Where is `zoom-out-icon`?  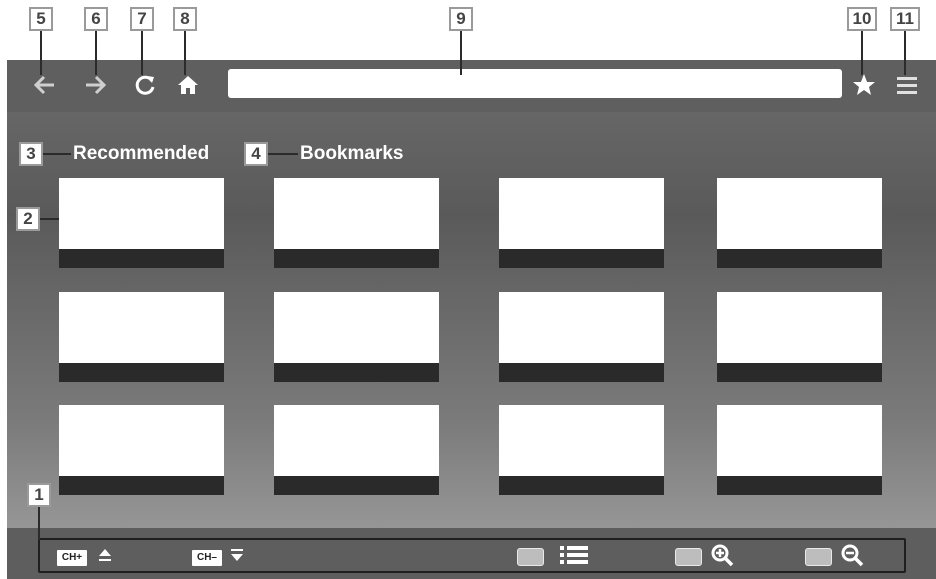
zoom-out-icon is located at coordinates (852, 557).